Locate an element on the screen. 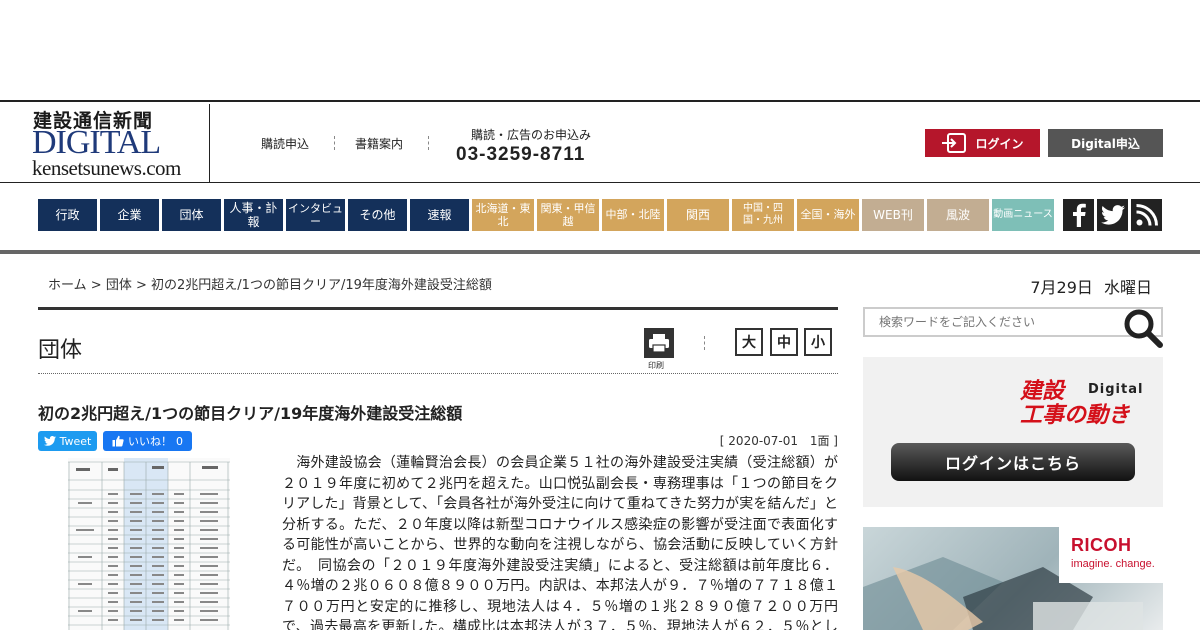 The image size is (1200, 630). article-title: 初の2兆円超え/1つの節目クリア/19年度海外建設受注総額 is located at coordinates (250, 413).